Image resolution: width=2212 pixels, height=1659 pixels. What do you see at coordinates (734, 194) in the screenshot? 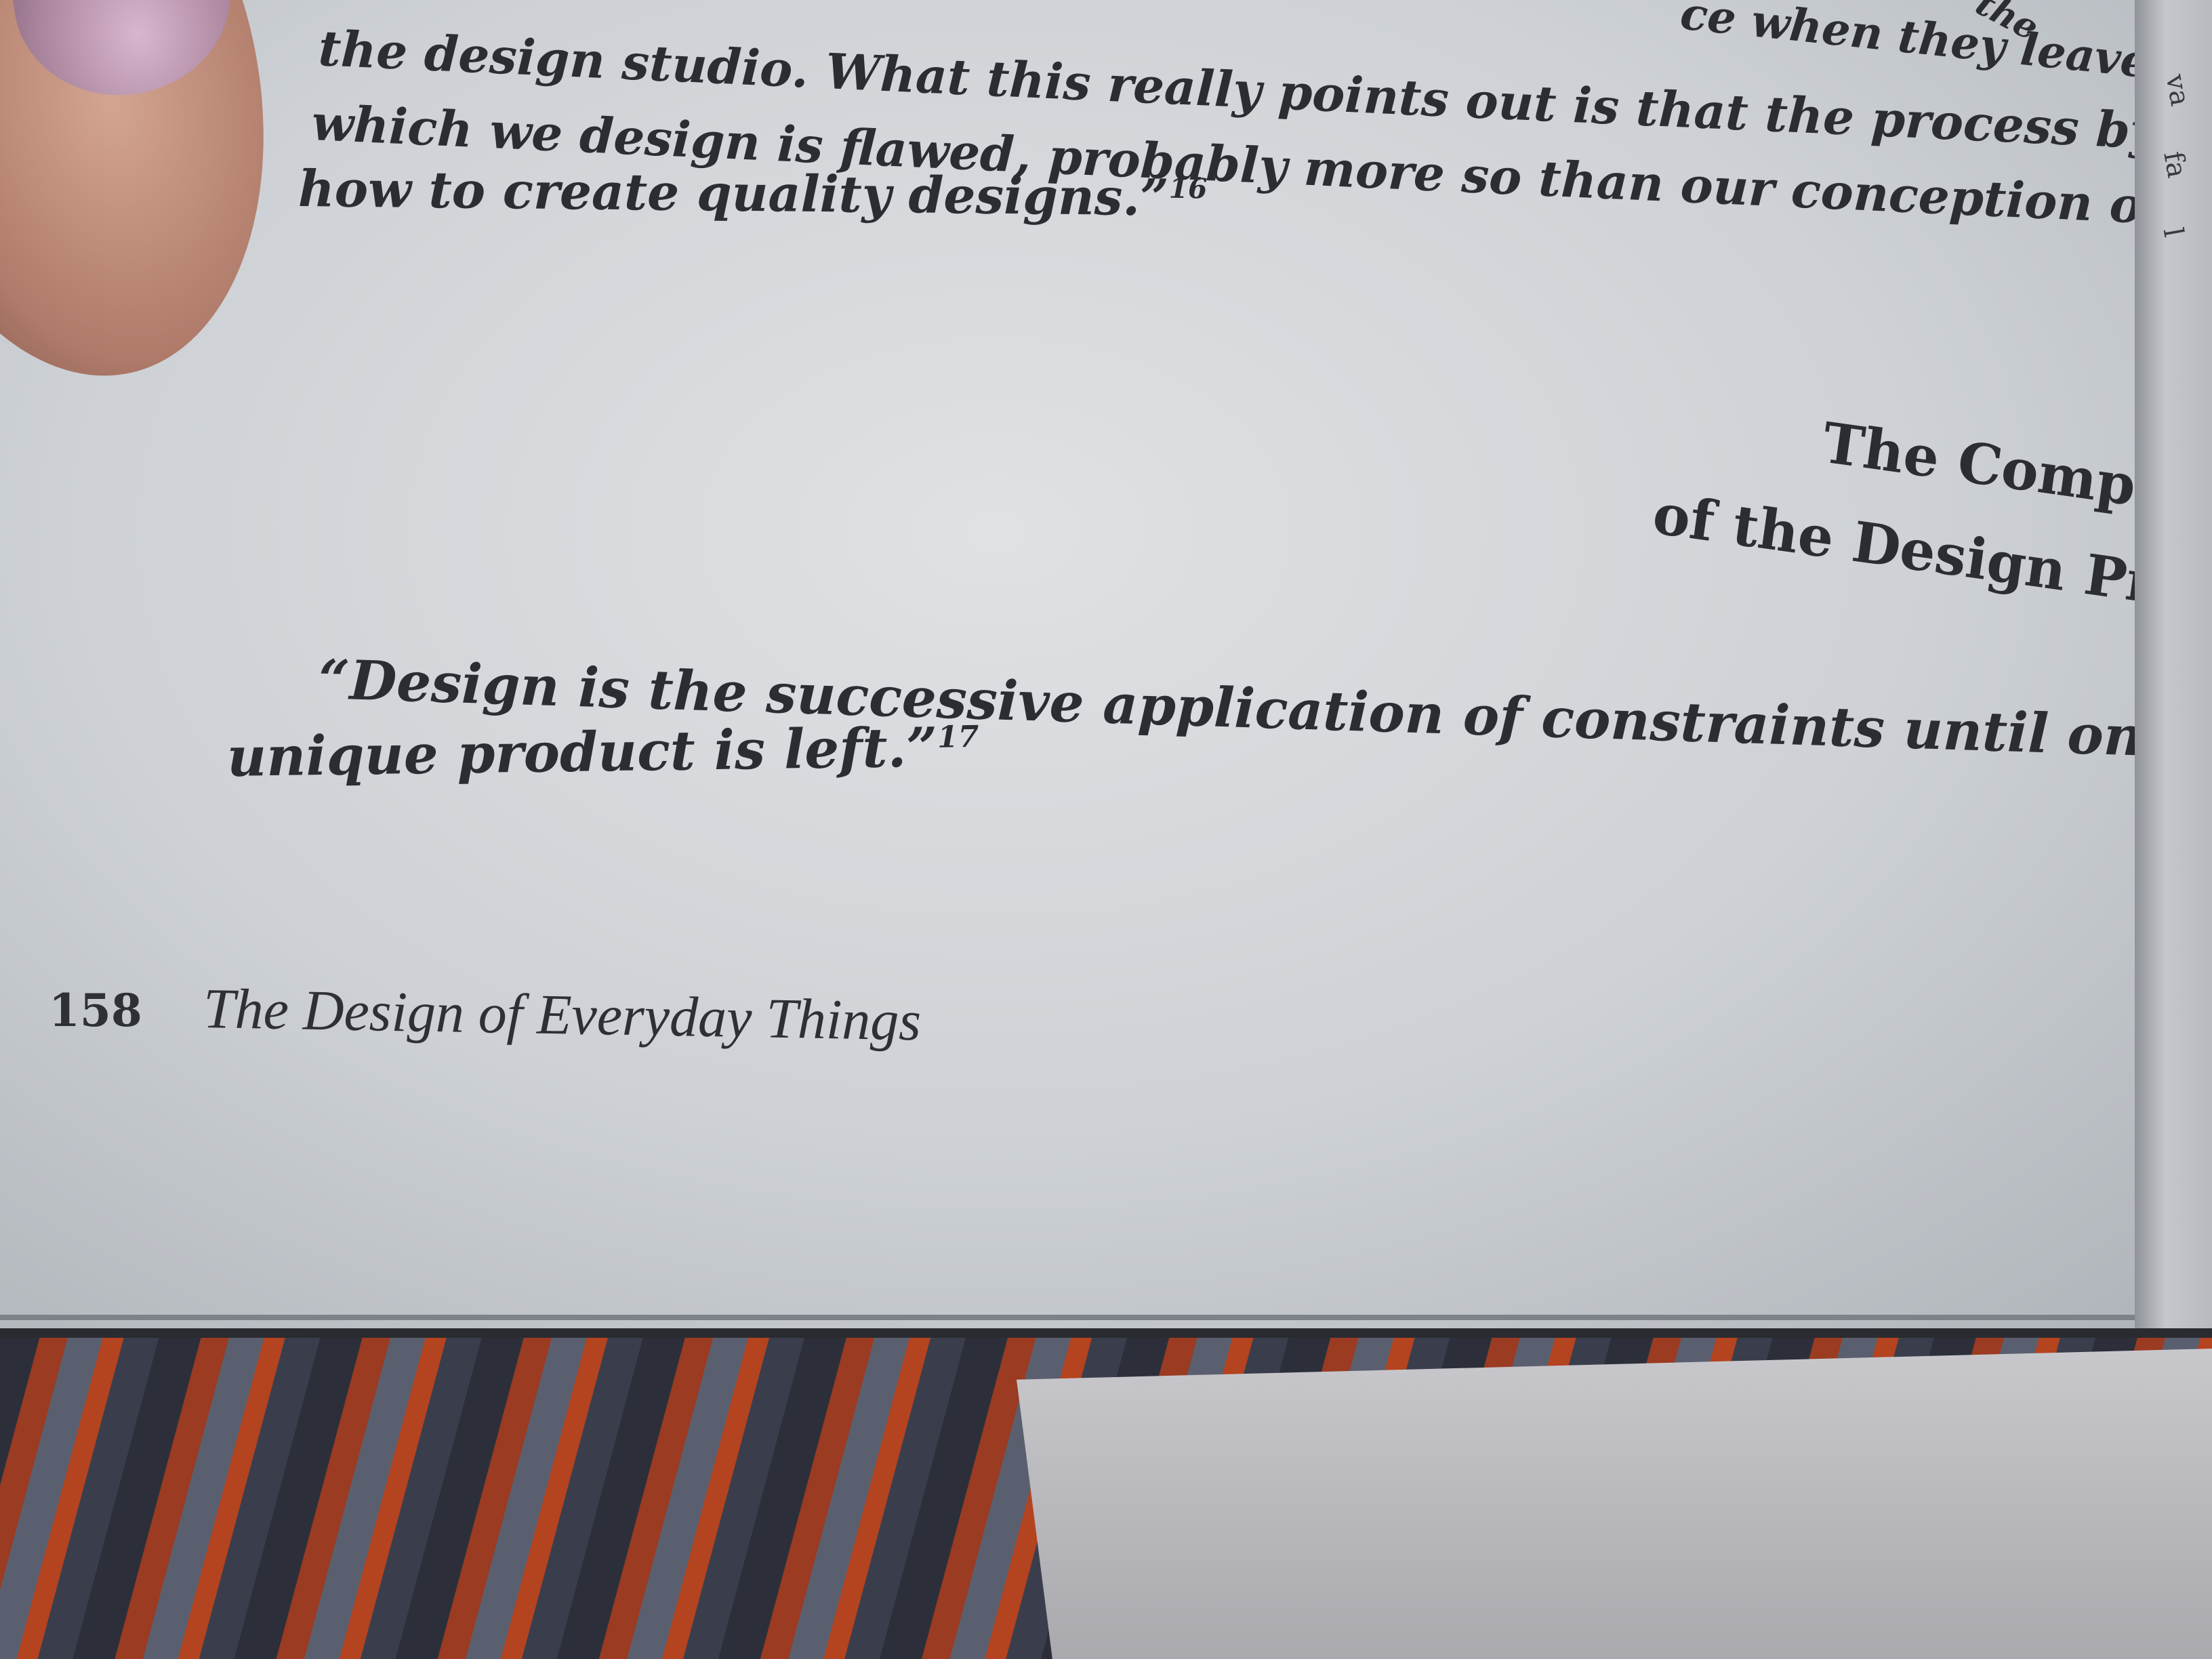
I see `passage-line-3-text: how to create quality designs.”` at bounding box center [734, 194].